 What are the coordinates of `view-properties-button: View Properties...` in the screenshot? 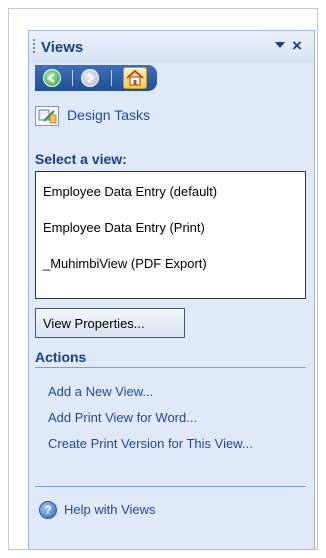 It's located at (110, 323).